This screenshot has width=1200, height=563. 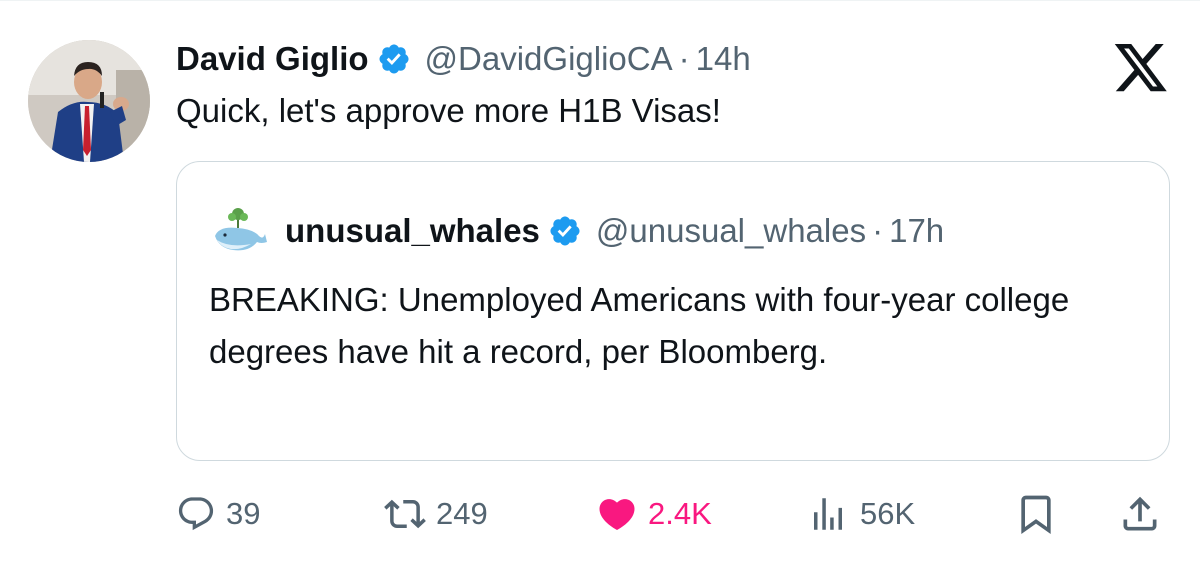 What do you see at coordinates (196, 514) in the screenshot?
I see `reply-icon` at bounding box center [196, 514].